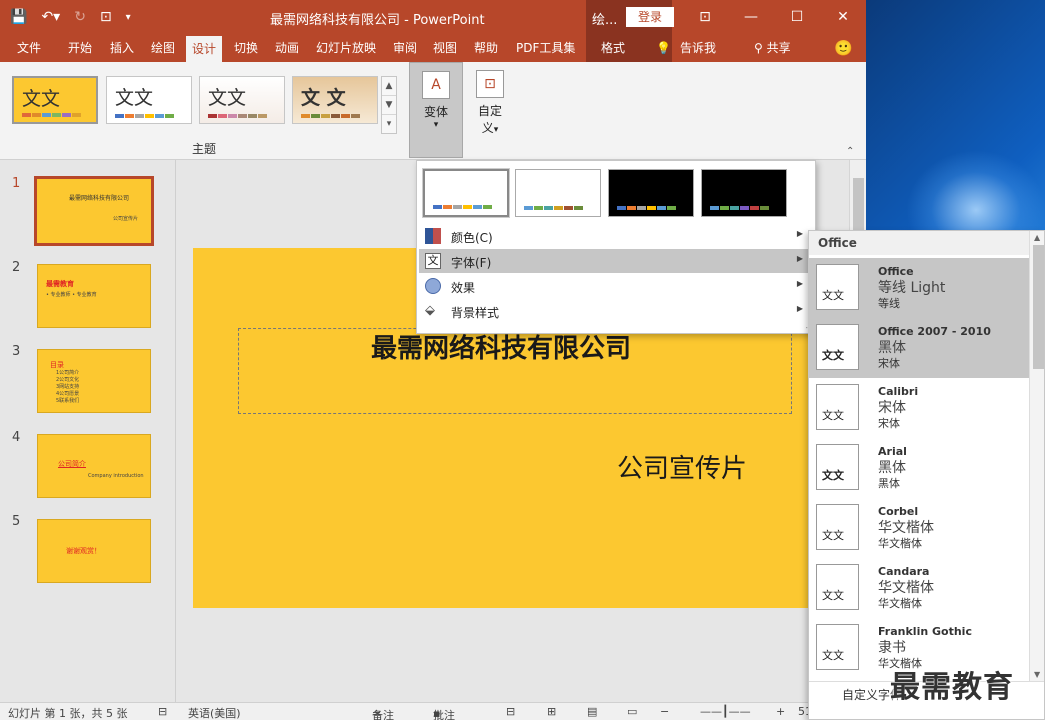 This screenshot has height=720, width=1045. What do you see at coordinates (214, 712) in the screenshot?
I see `language-indicator: 英语(美国)` at bounding box center [214, 712].